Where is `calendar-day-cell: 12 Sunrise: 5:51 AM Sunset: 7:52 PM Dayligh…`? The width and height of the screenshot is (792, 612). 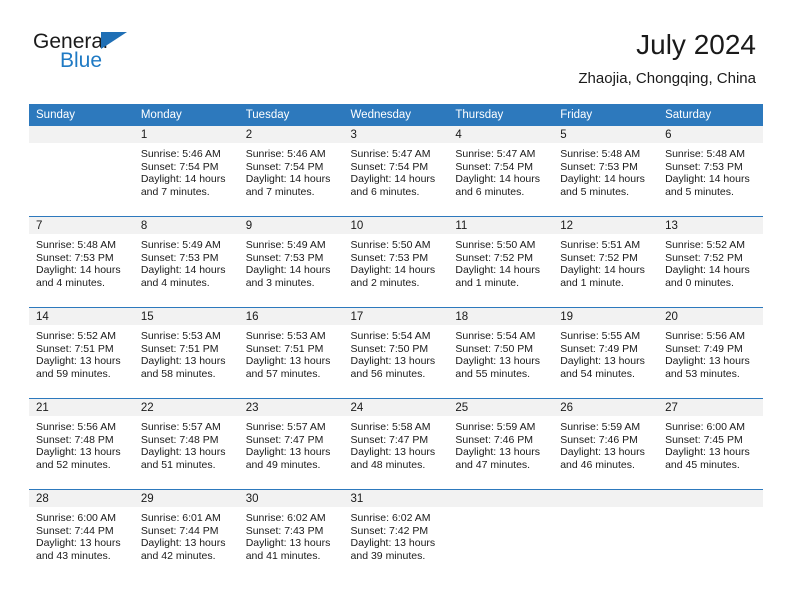 calendar-day-cell: 12 Sunrise: 5:51 AM Sunset: 7:52 PM Dayligh… is located at coordinates (606, 262).